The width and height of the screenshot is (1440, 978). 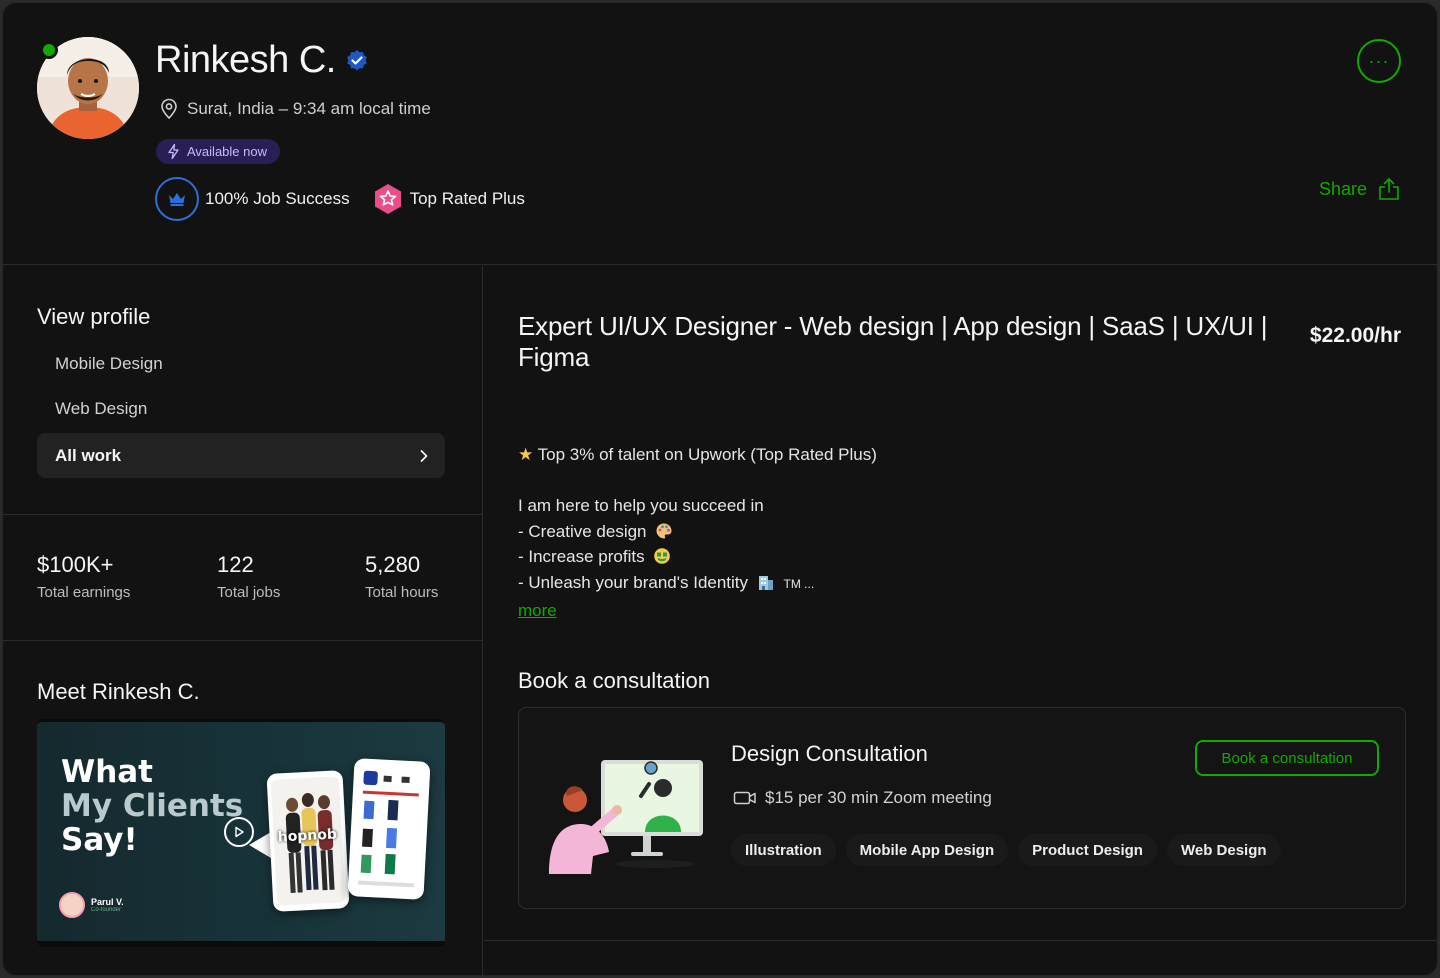 I want to click on share-button: Share, so click(x=1360, y=189).